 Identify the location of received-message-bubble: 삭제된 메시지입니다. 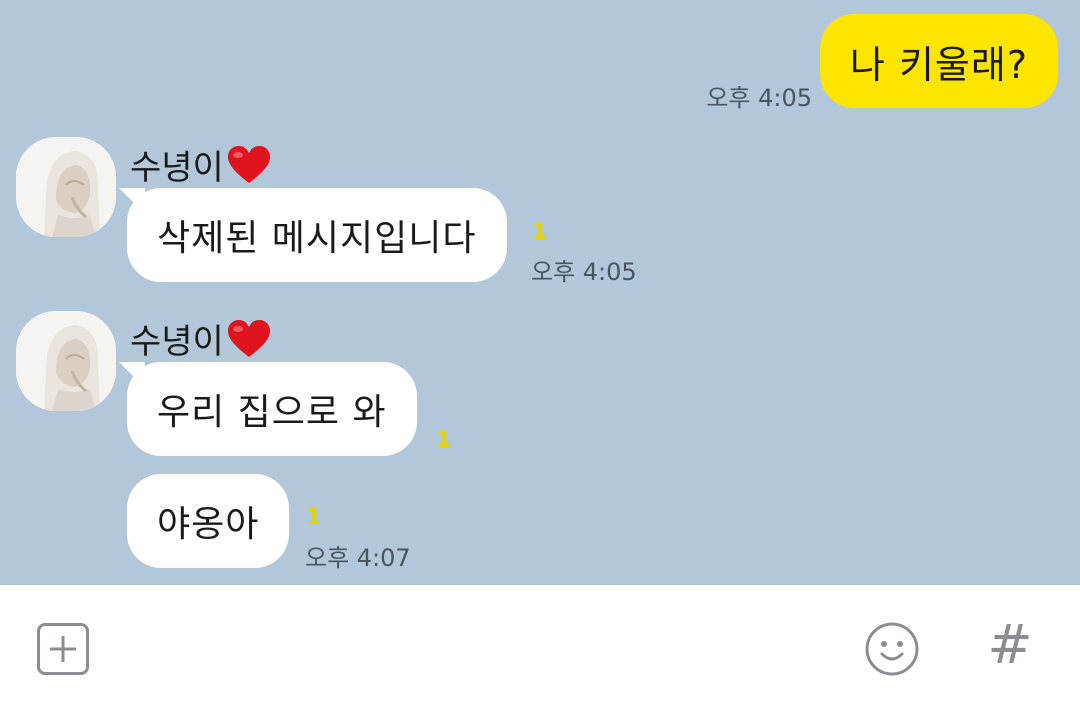
(317, 235).